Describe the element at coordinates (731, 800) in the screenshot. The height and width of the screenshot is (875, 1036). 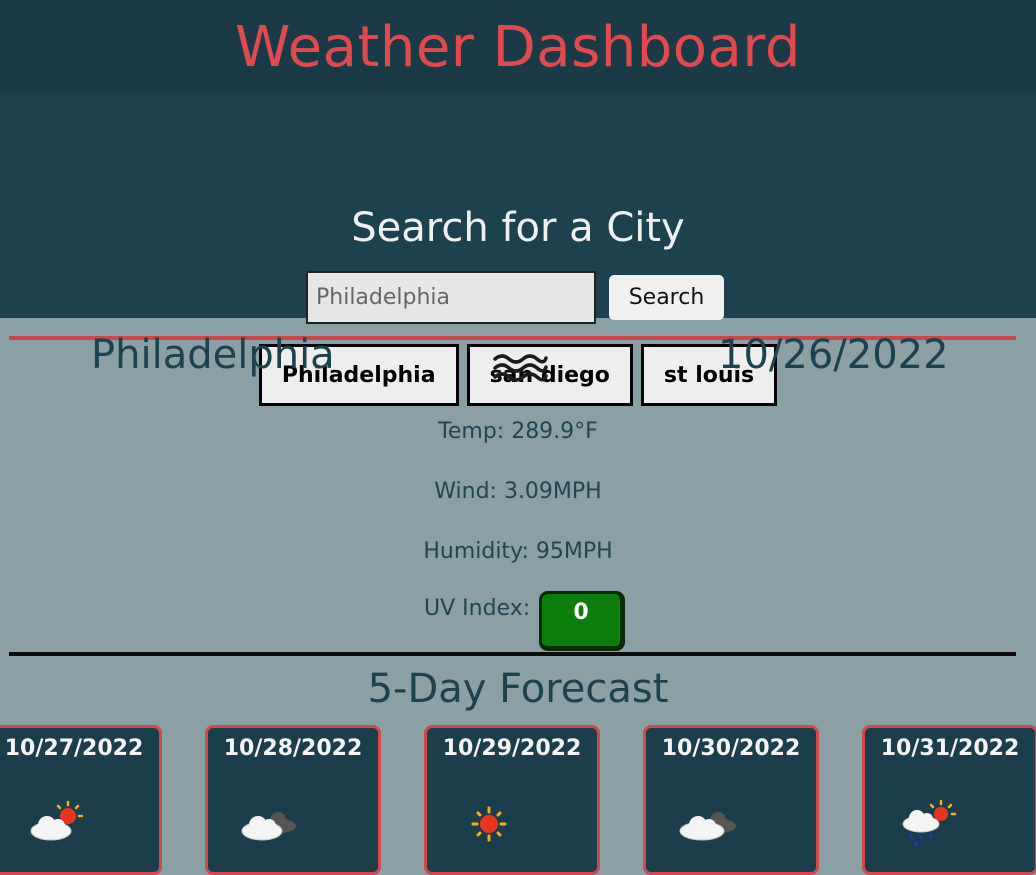
I see `forecast-card: 10/30/2022` at that location.